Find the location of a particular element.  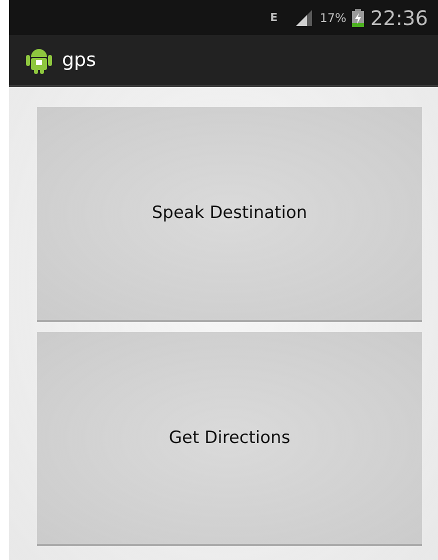

android-robot-icon is located at coordinates (39, 60).